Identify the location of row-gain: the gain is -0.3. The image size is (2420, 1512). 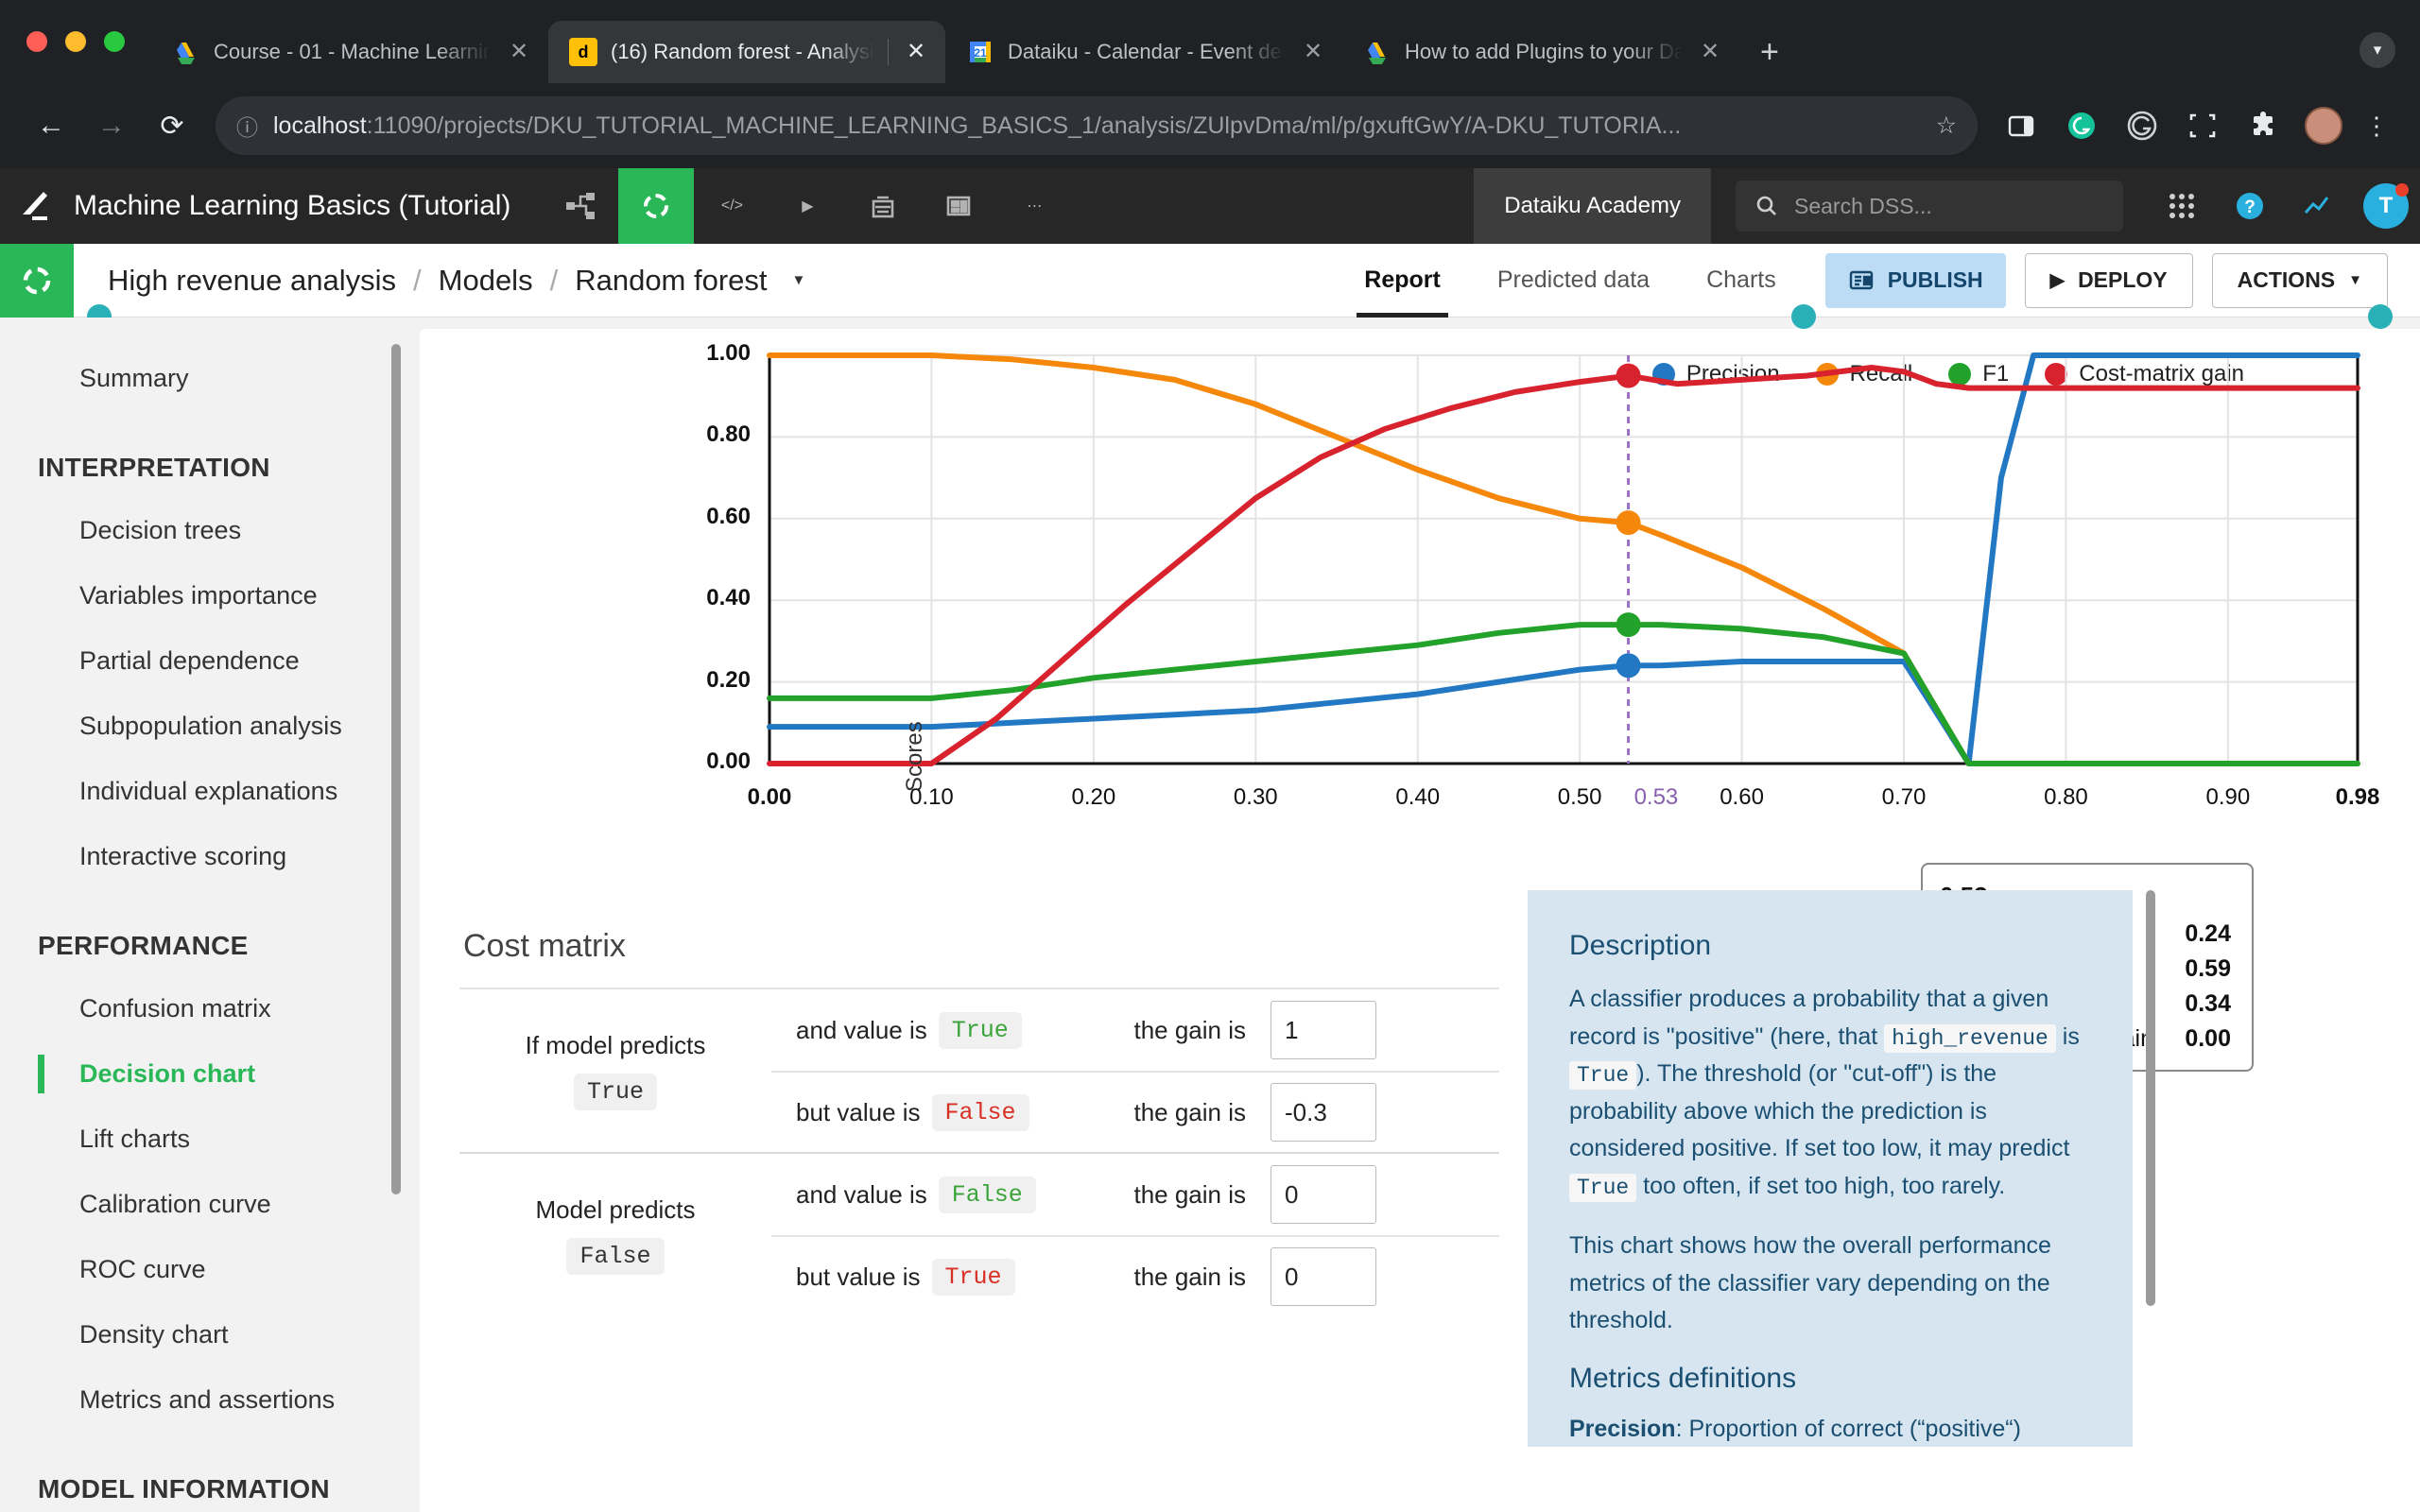
(1316, 1112).